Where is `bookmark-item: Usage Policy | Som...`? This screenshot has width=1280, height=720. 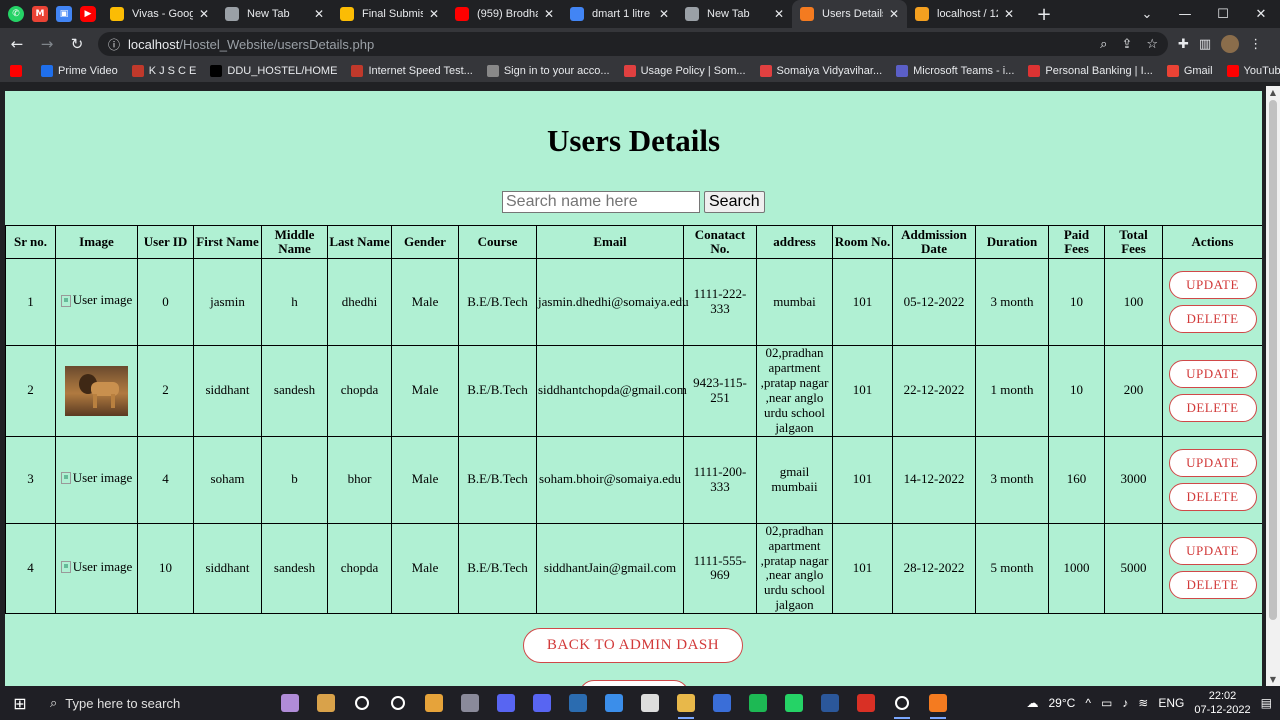
bookmark-item: Usage Policy | Som... is located at coordinates (684, 71).